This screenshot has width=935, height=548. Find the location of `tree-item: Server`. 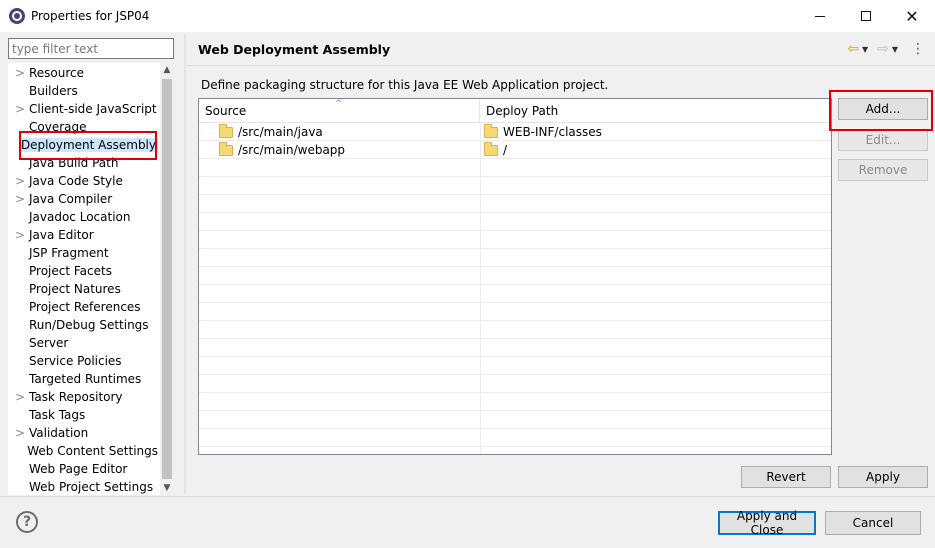

tree-item: Server is located at coordinates (83, 343).